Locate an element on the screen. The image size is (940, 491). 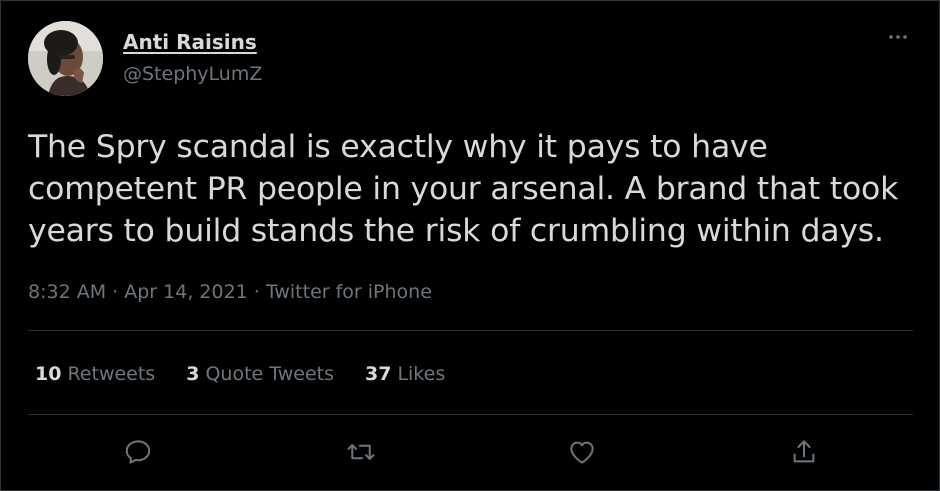
reply-button is located at coordinates (138, 452).